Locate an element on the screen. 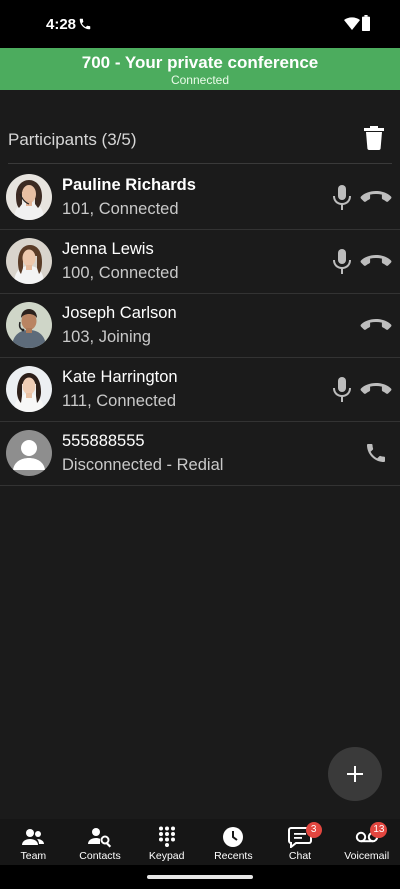 The height and width of the screenshot is (889, 400). nav-label: Keypad is located at coordinates (166, 856).